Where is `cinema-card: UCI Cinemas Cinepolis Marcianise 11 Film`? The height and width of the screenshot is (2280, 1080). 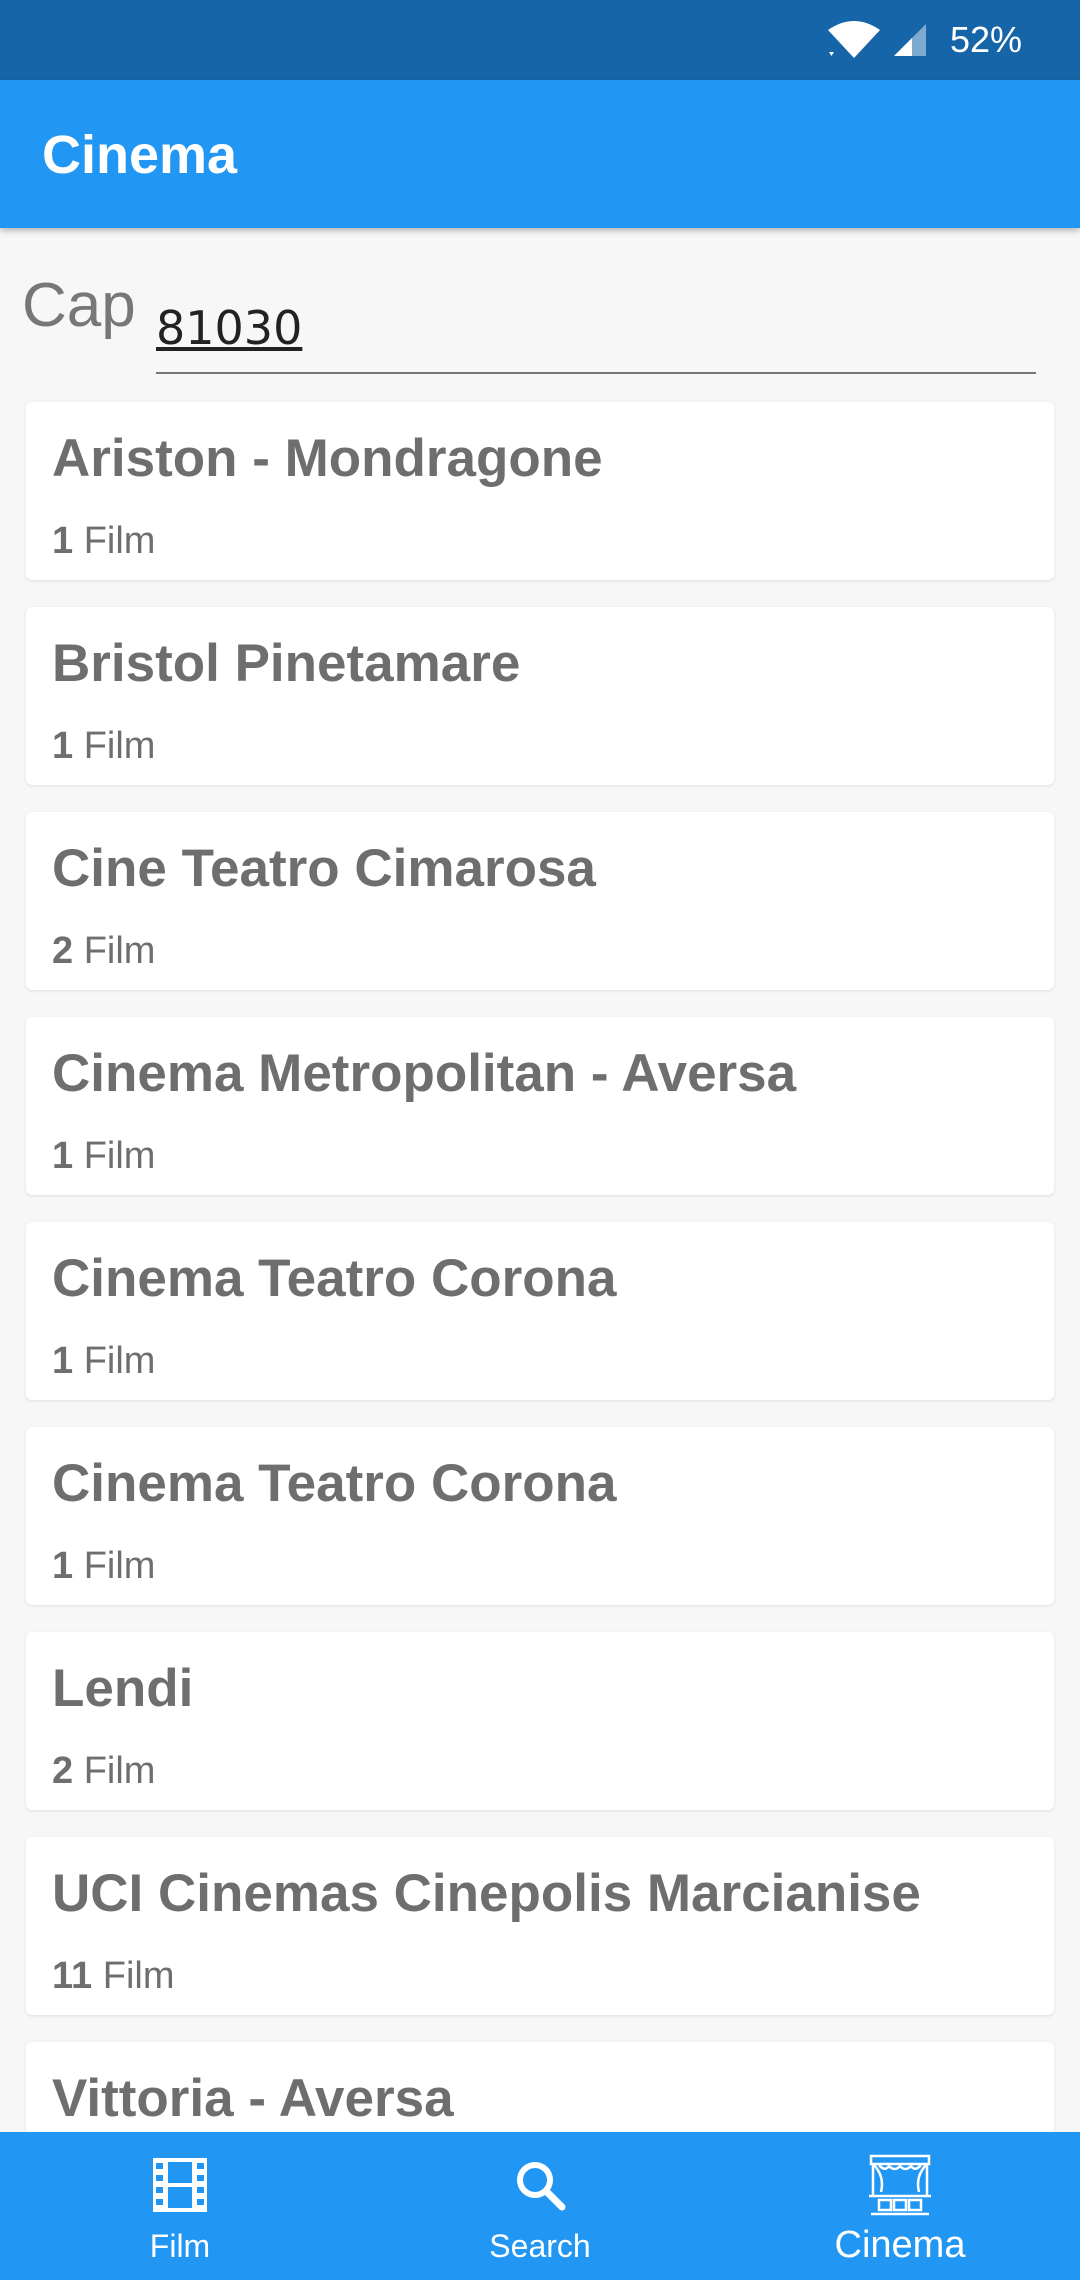
cinema-card: UCI Cinemas Cinepolis Marcianise 11 Film is located at coordinates (540, 1926).